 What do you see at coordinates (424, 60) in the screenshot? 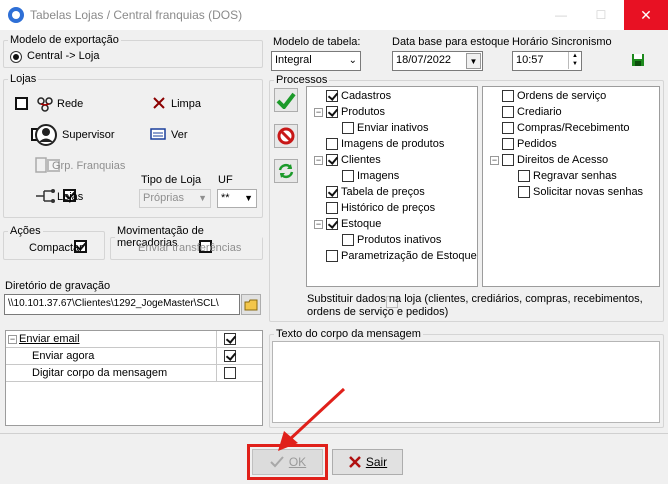
I see `base-date-value: 18/07/2022` at bounding box center [424, 60].